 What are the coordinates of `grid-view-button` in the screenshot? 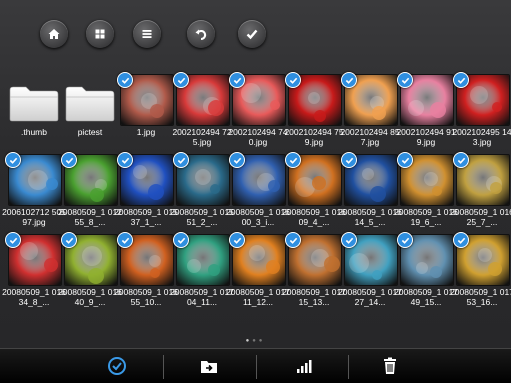 It's located at (100, 34).